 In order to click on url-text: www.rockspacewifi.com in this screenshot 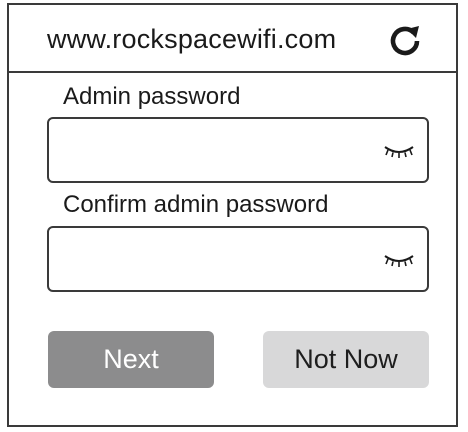, I will do `click(191, 39)`.